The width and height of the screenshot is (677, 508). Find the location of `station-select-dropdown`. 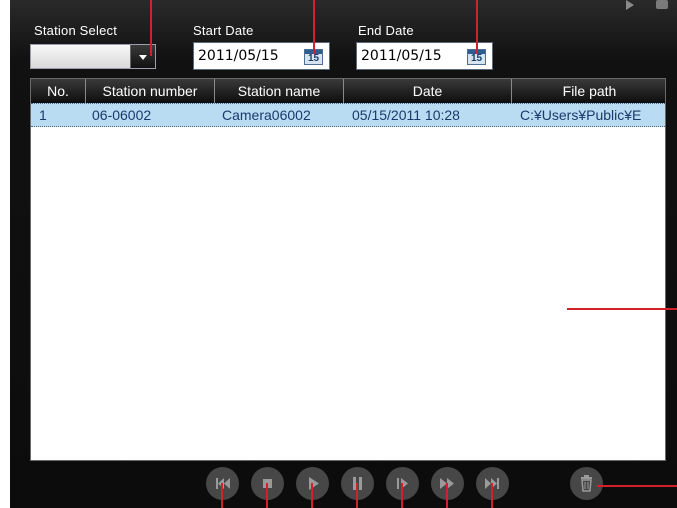

station-select-dropdown is located at coordinates (93, 56).